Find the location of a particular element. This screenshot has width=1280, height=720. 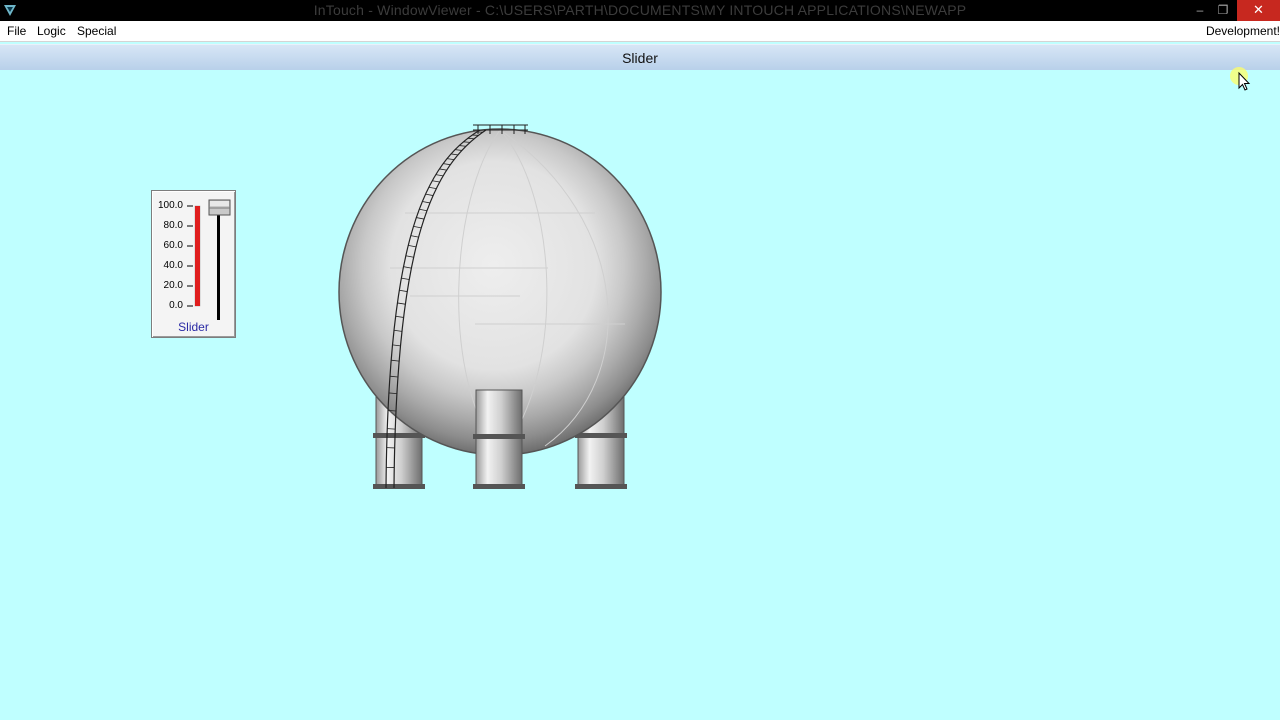

spherical-tank is located at coordinates (500, 306).